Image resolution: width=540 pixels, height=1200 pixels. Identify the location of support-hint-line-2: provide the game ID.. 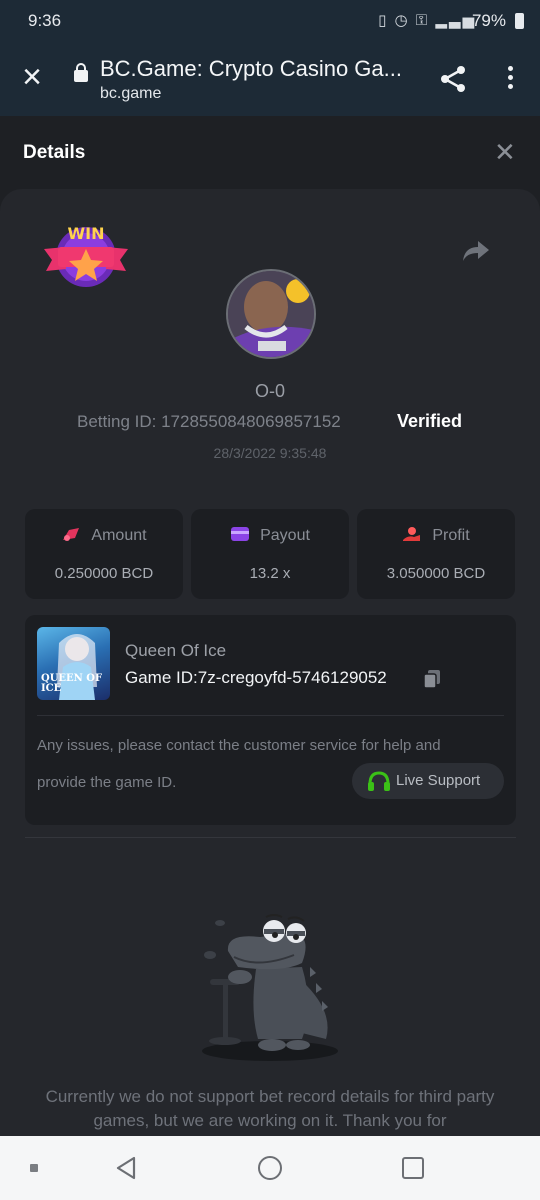
(107, 782).